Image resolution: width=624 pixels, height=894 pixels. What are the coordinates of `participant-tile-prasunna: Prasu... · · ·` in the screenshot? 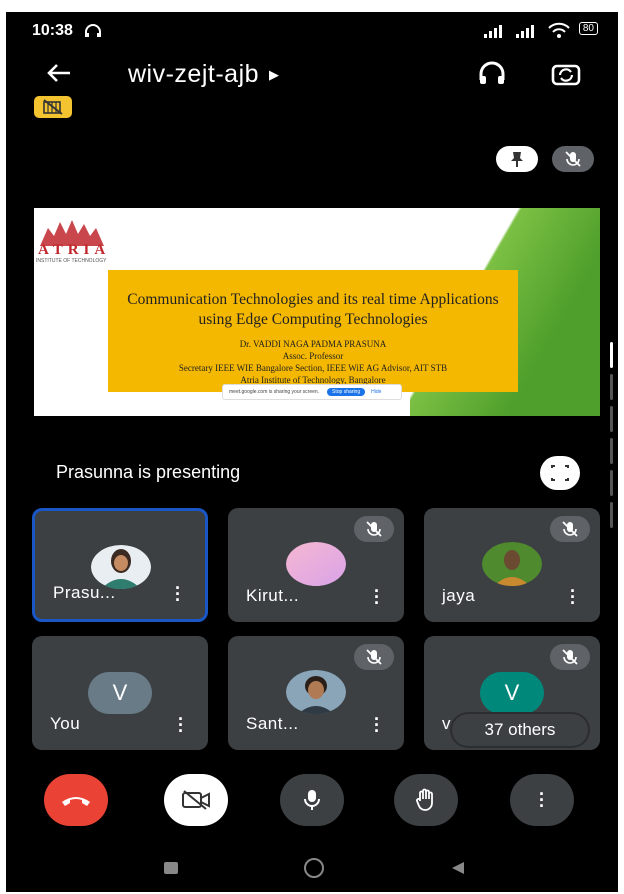 It's located at (120, 565).